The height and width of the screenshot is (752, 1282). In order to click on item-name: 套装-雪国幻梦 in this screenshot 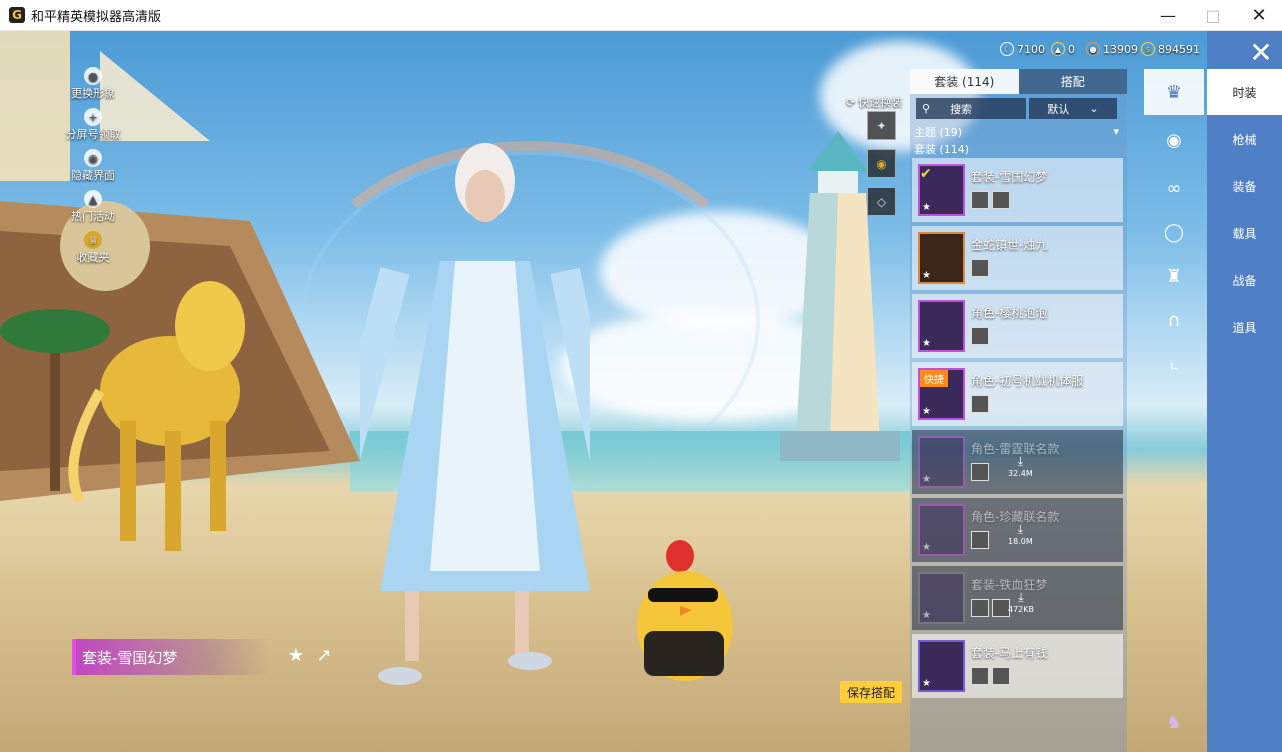, I will do `click(1009, 177)`.